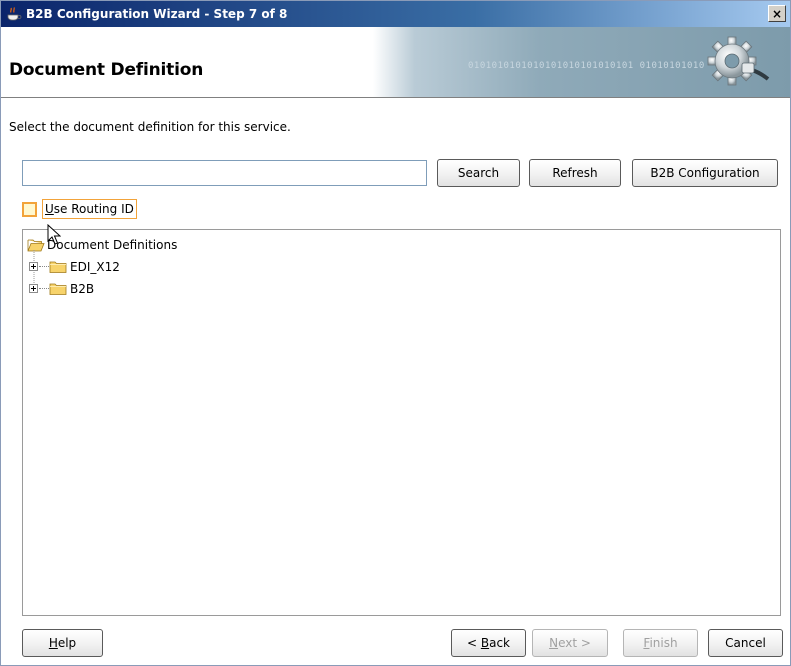  What do you see at coordinates (53, 643) in the screenshot?
I see `mnemonic-h: H` at bounding box center [53, 643].